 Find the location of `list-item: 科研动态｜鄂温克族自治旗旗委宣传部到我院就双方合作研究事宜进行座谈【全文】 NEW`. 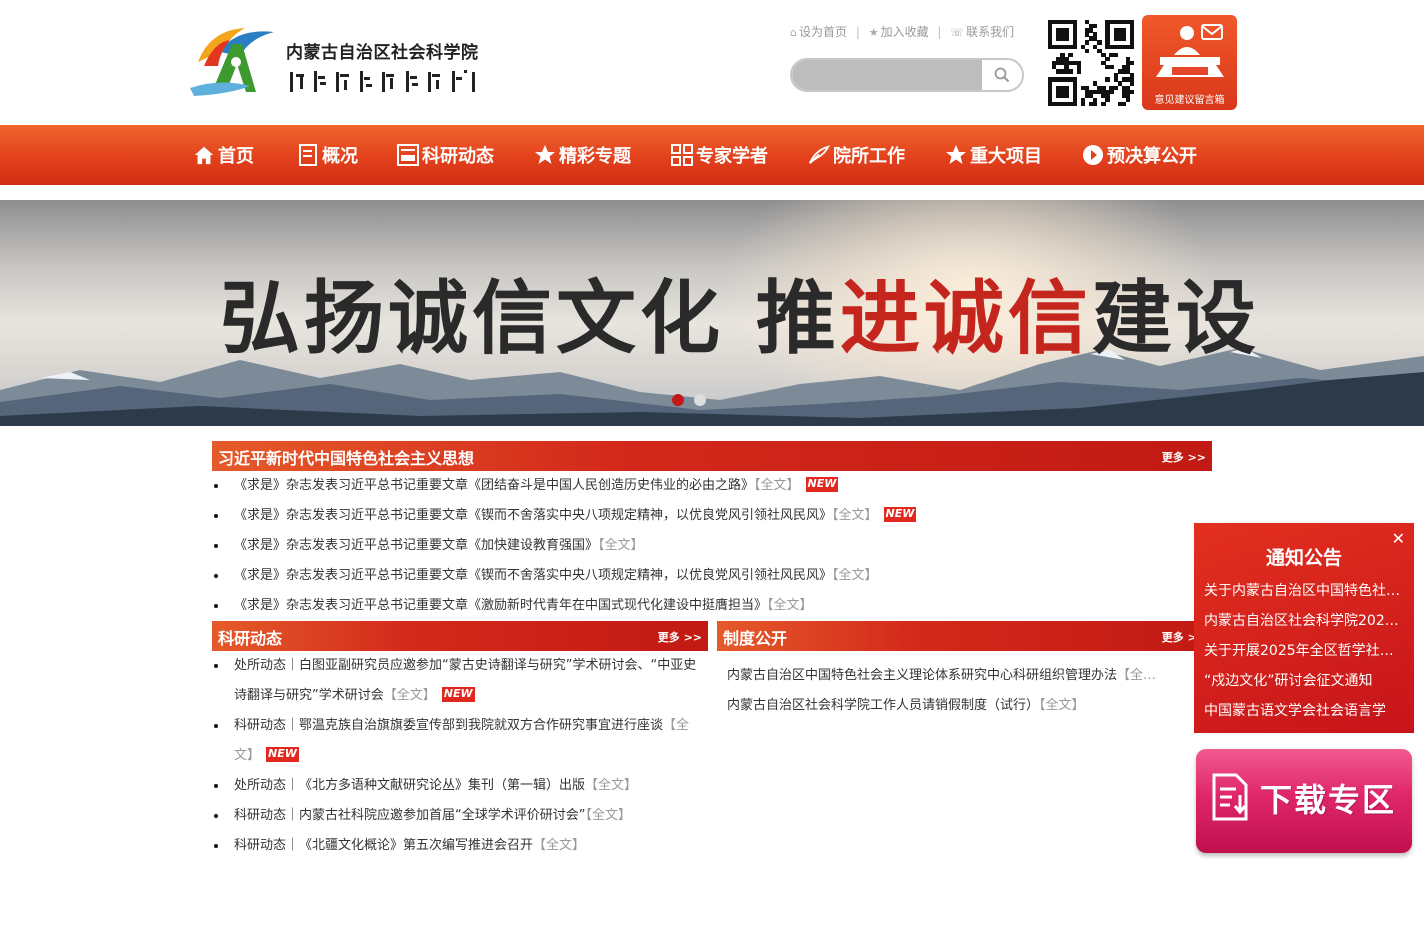

list-item: 科研动态｜鄂温克族自治旗旗委宣传部到我院就双方合作研究事宜进行座谈【全文】 NEW is located at coordinates (460, 741).